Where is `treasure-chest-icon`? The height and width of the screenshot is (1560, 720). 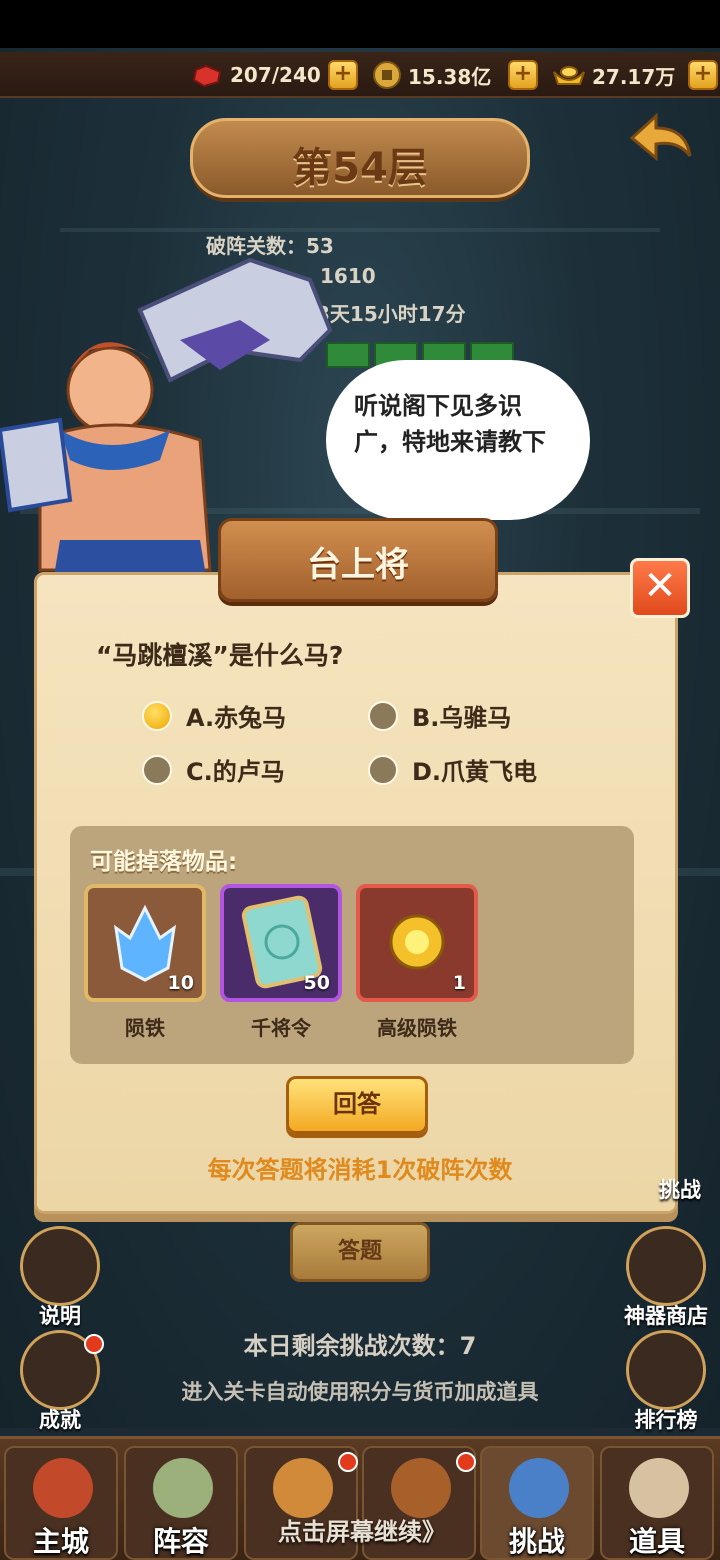 treasure-chest-icon is located at coordinates (666, 1266).